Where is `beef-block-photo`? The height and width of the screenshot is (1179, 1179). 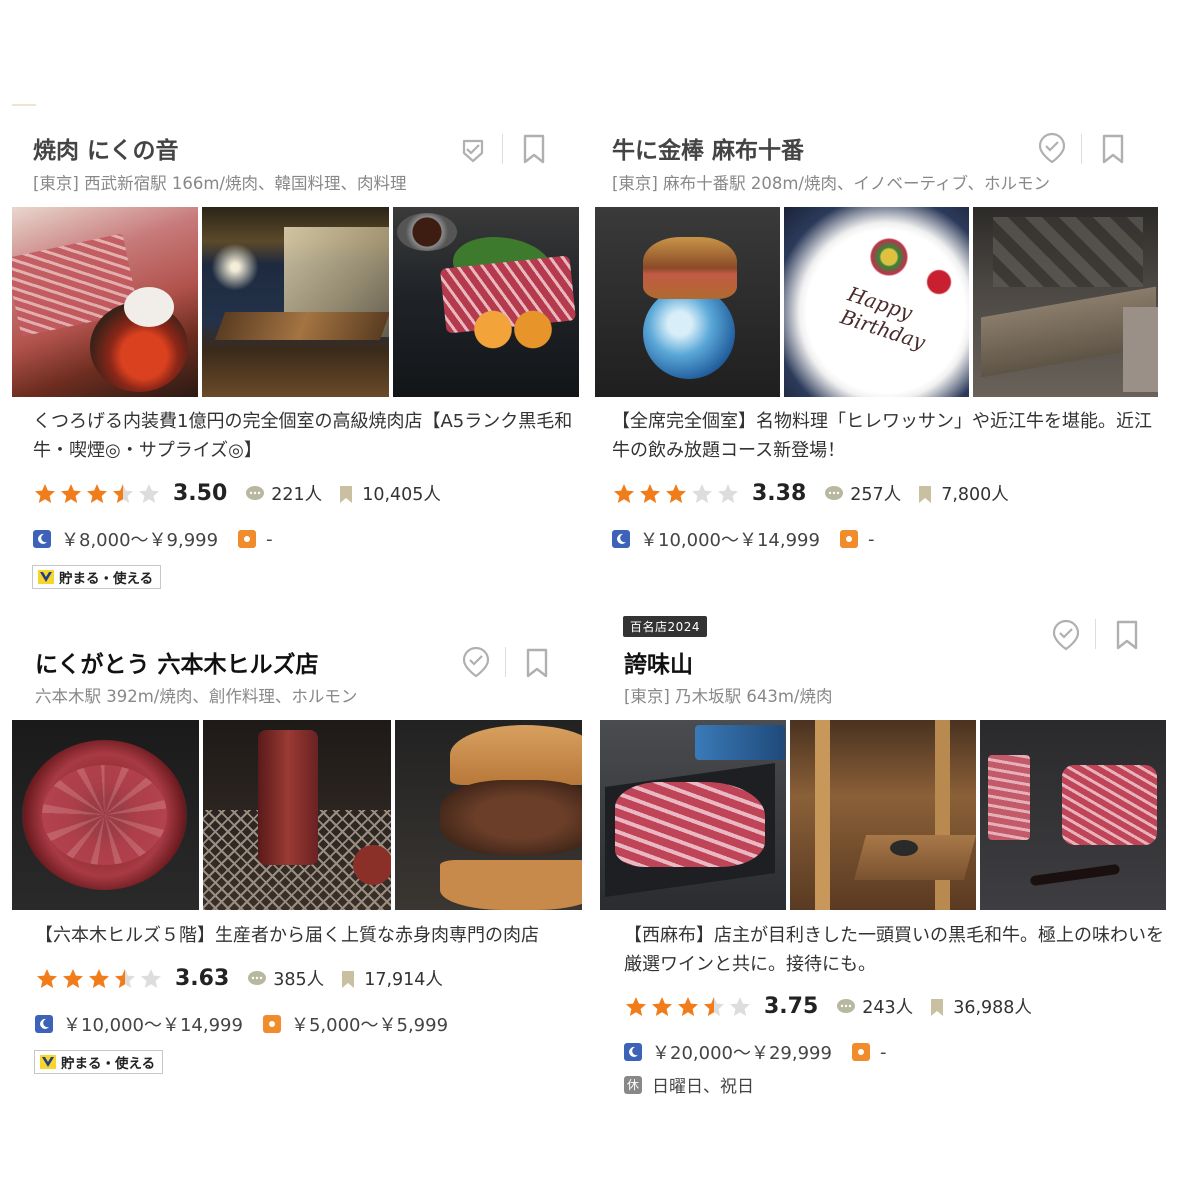 beef-block-photo is located at coordinates (1073, 815).